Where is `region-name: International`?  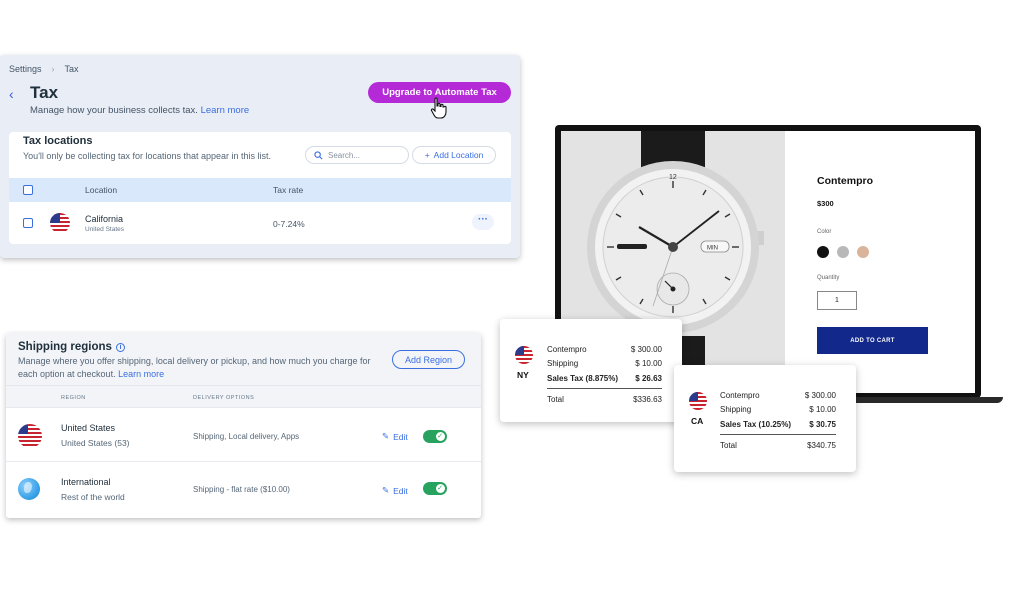 region-name: International is located at coordinates (86, 482).